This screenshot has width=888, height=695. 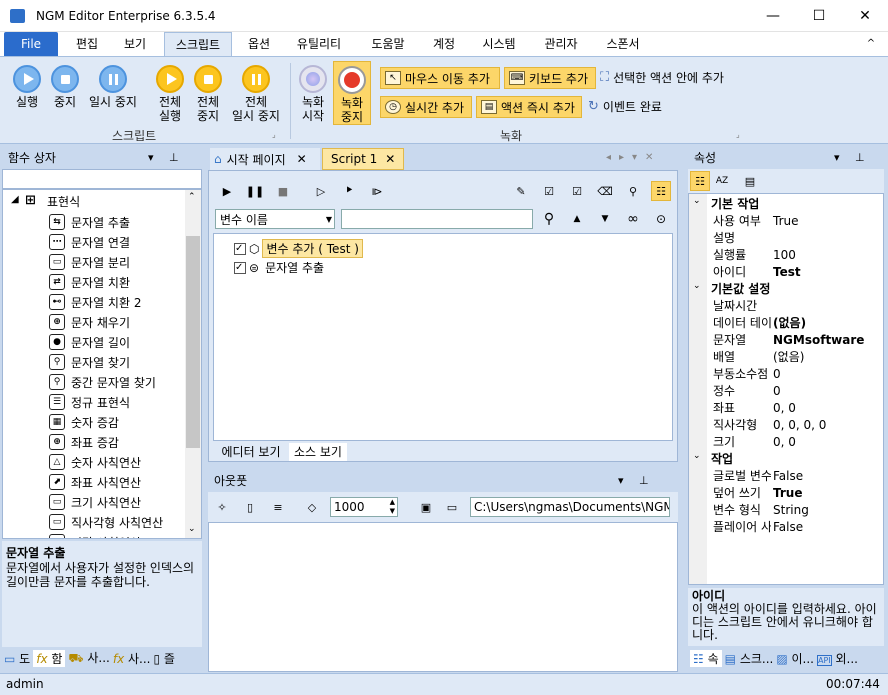 I want to click on log-path-field: C:\Users\ngmas\Documents\NGM6\, so click(x=570, y=507).